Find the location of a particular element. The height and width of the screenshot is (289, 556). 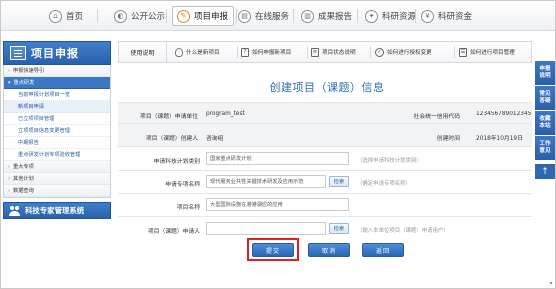

nav-item-research-resources: ✦ 科研资源 is located at coordinates (390, 16).